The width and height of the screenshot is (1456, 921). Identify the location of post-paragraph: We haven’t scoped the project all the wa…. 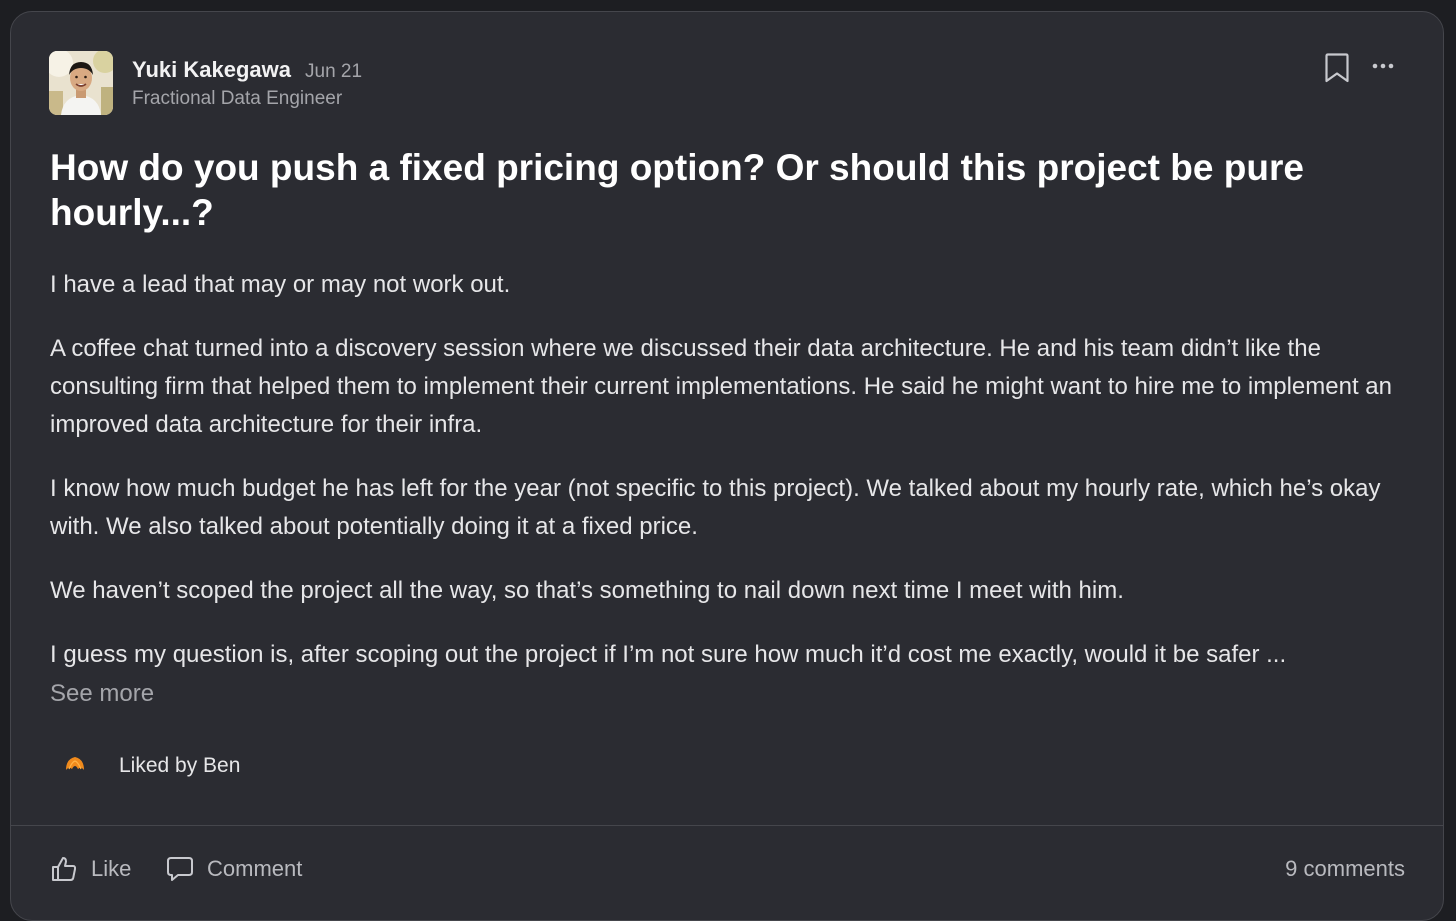
(587, 590).